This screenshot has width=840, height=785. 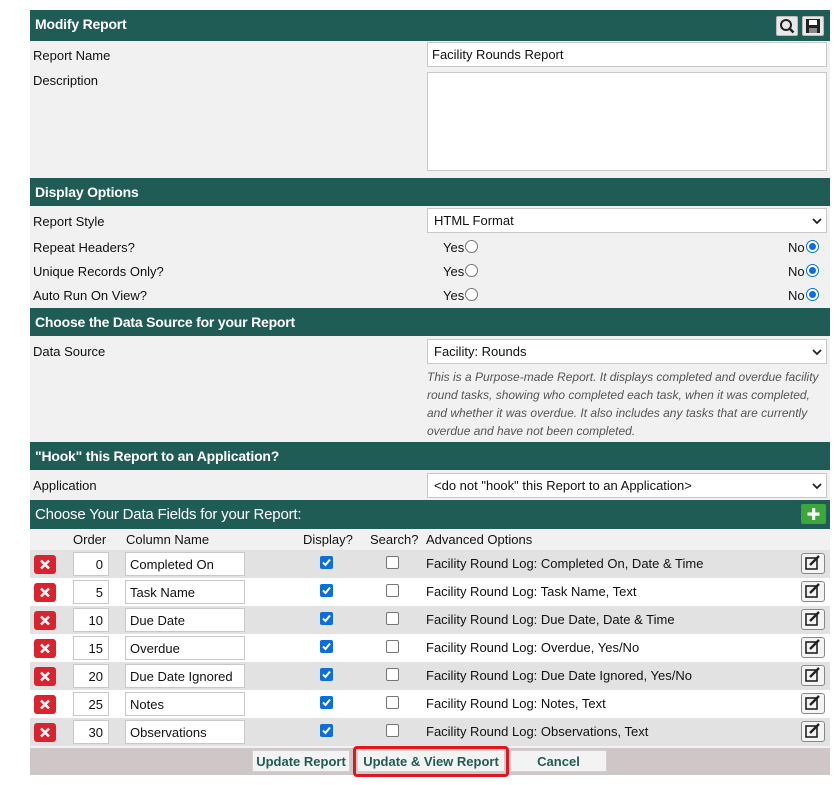 What do you see at coordinates (91, 564) in the screenshot?
I see `order-input: 0` at bounding box center [91, 564].